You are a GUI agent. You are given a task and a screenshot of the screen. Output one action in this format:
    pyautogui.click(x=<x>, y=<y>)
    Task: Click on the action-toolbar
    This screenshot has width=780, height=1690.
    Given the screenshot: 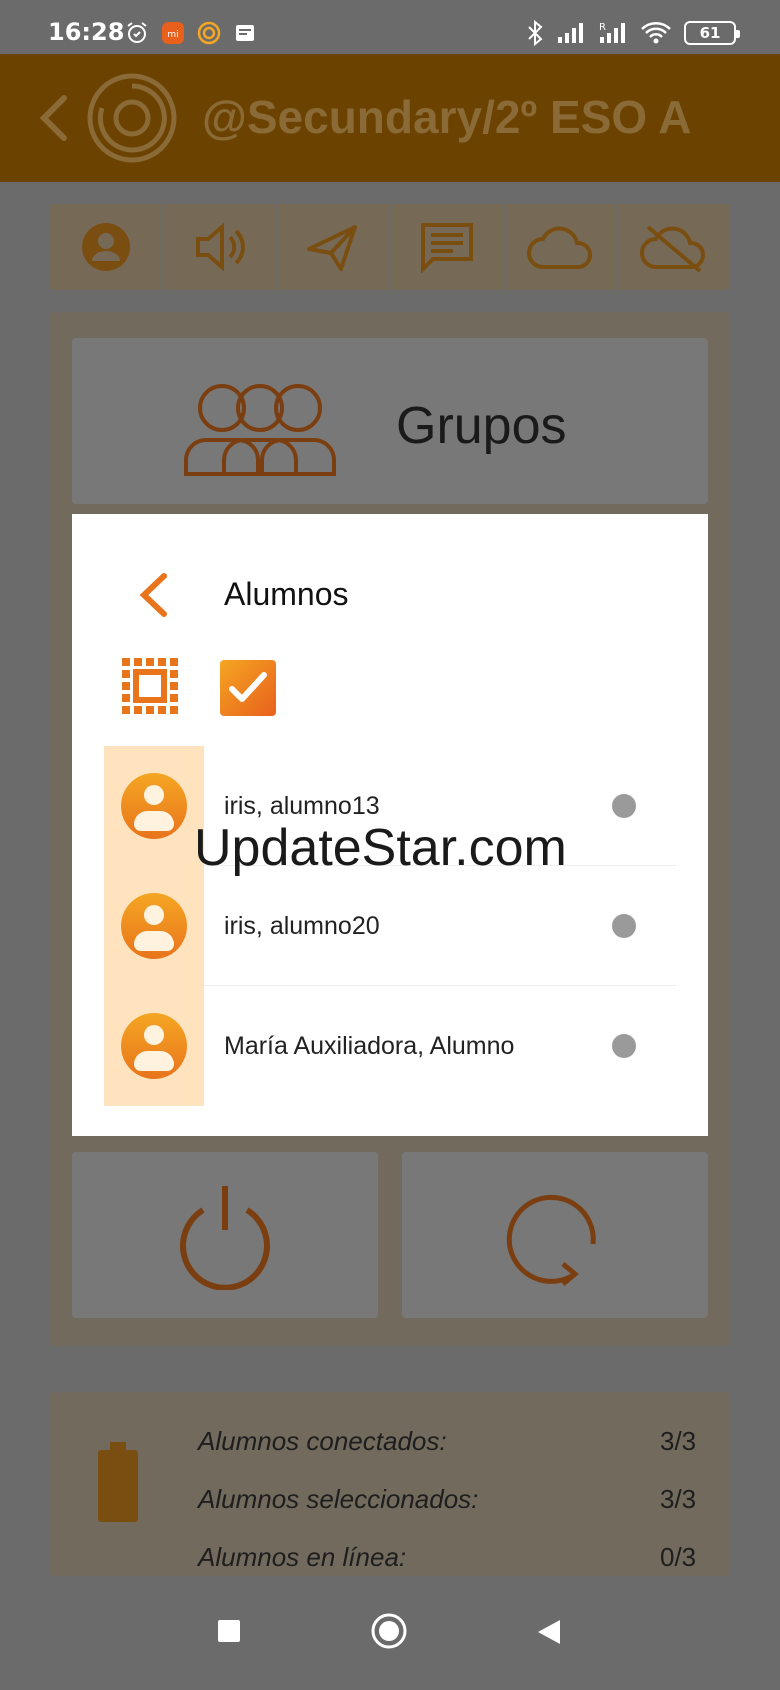 What is the action you would take?
    pyautogui.click(x=390, y=247)
    